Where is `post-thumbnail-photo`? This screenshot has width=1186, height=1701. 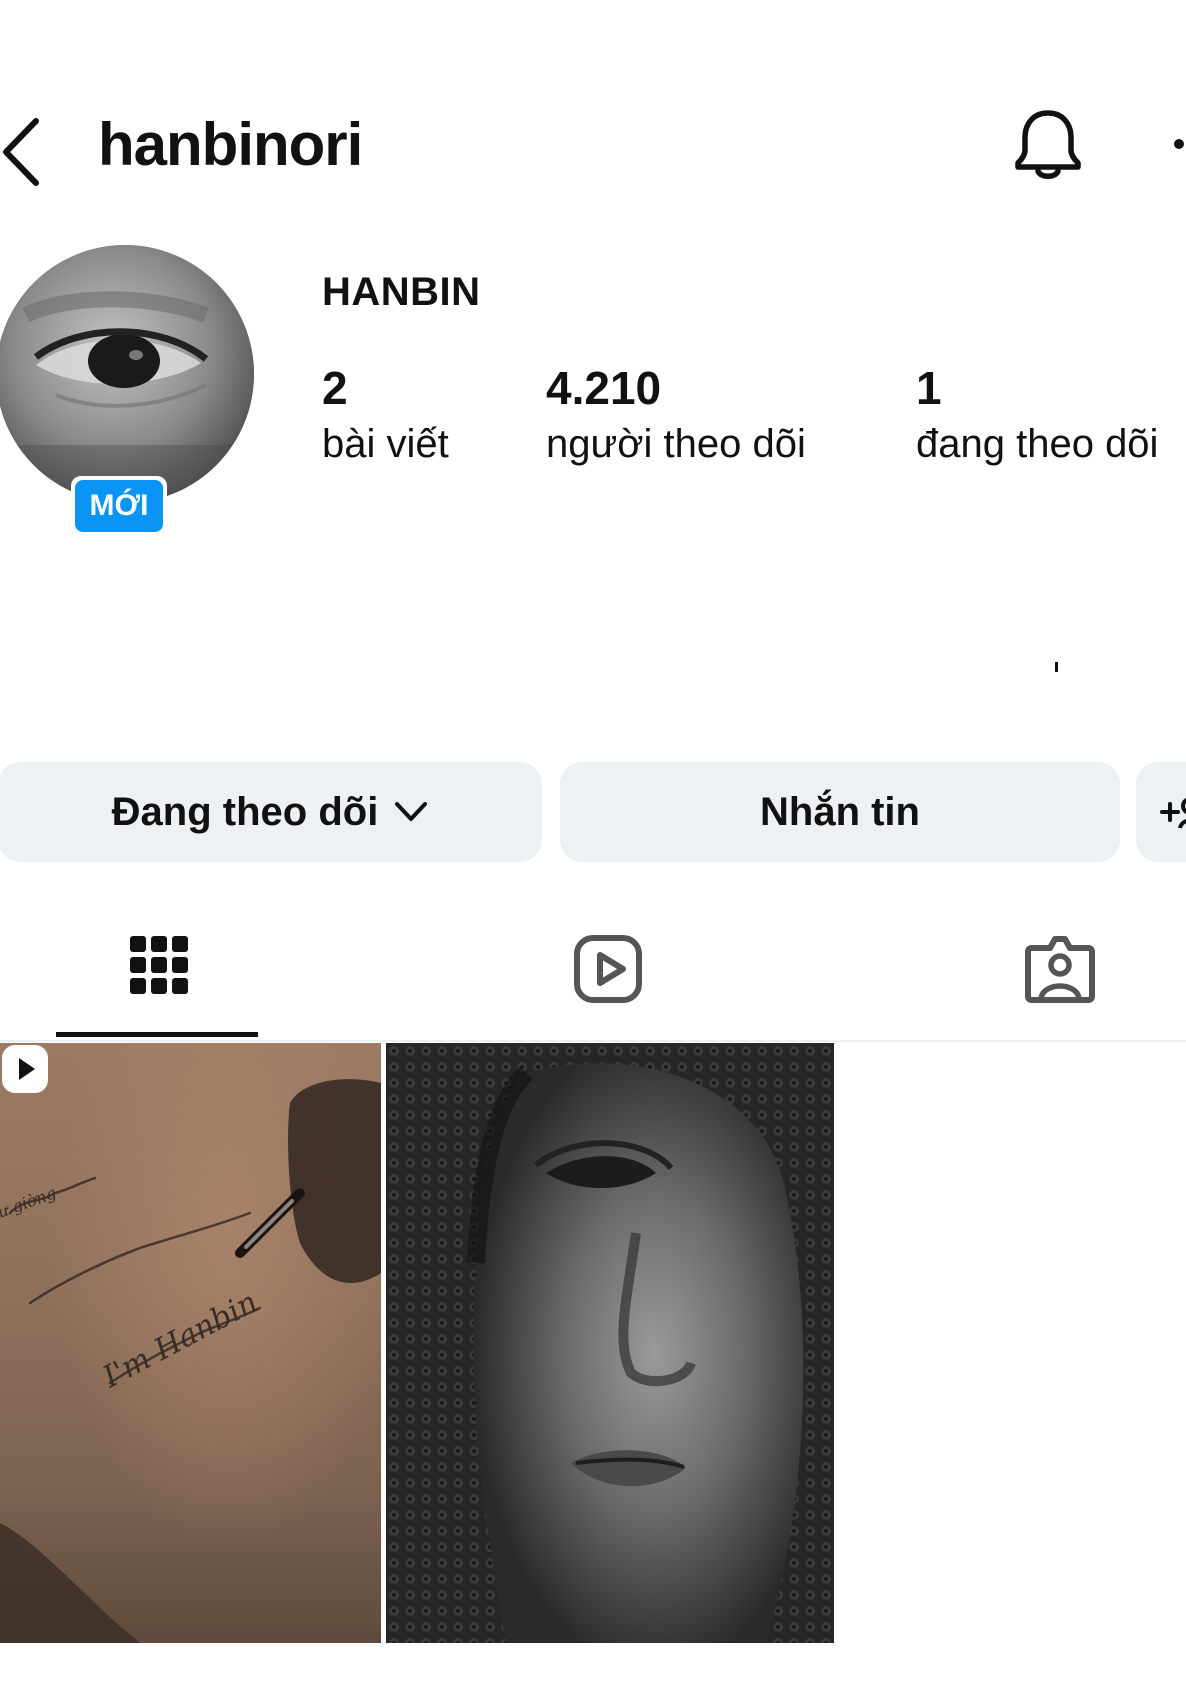
post-thumbnail-photo is located at coordinates (610, 1343).